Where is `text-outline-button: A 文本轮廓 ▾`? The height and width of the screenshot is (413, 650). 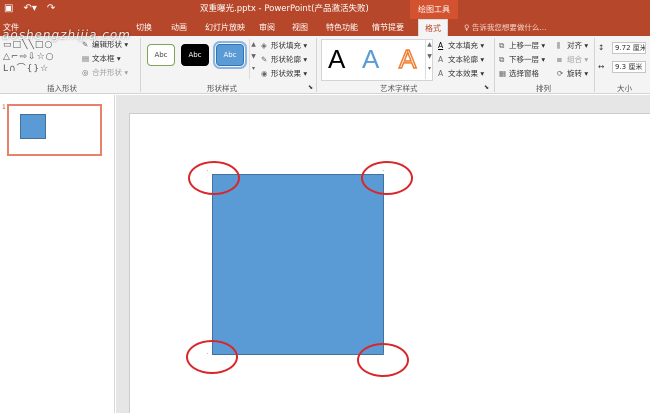 text-outline-button: A 文本轮廓 ▾ is located at coordinates (461, 59).